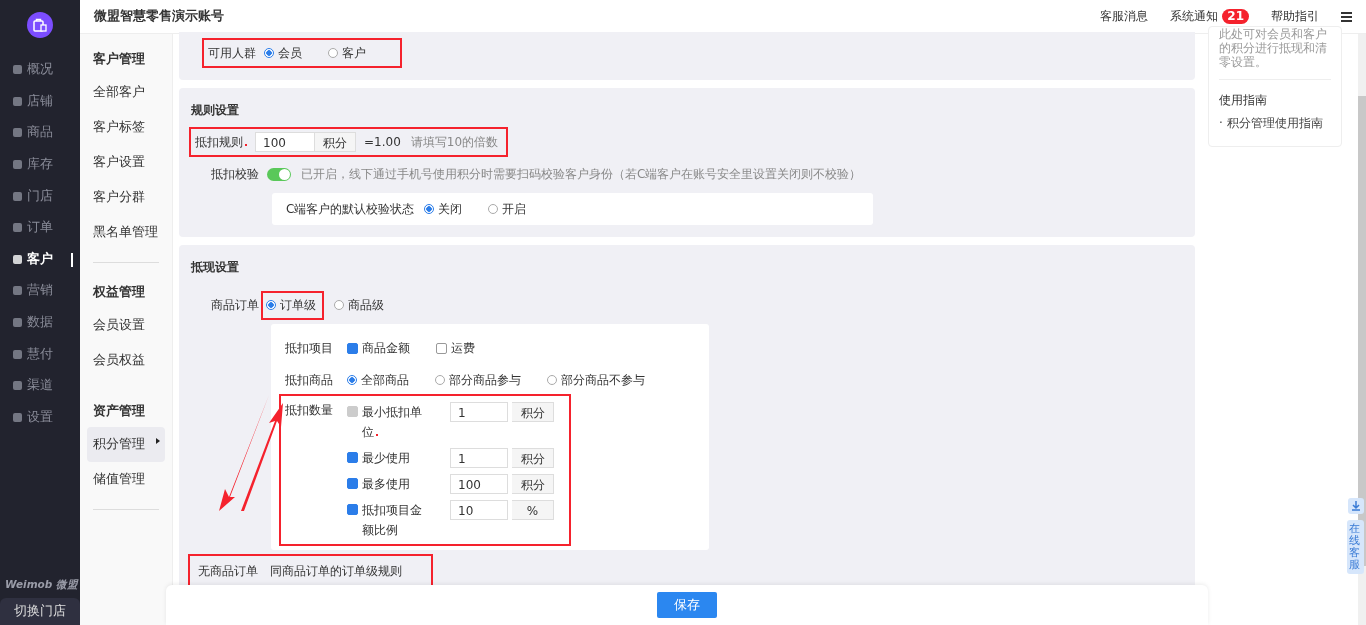 The width and height of the screenshot is (1366, 625). What do you see at coordinates (40, 291) in the screenshot?
I see `nav-item: 营销` at bounding box center [40, 291].